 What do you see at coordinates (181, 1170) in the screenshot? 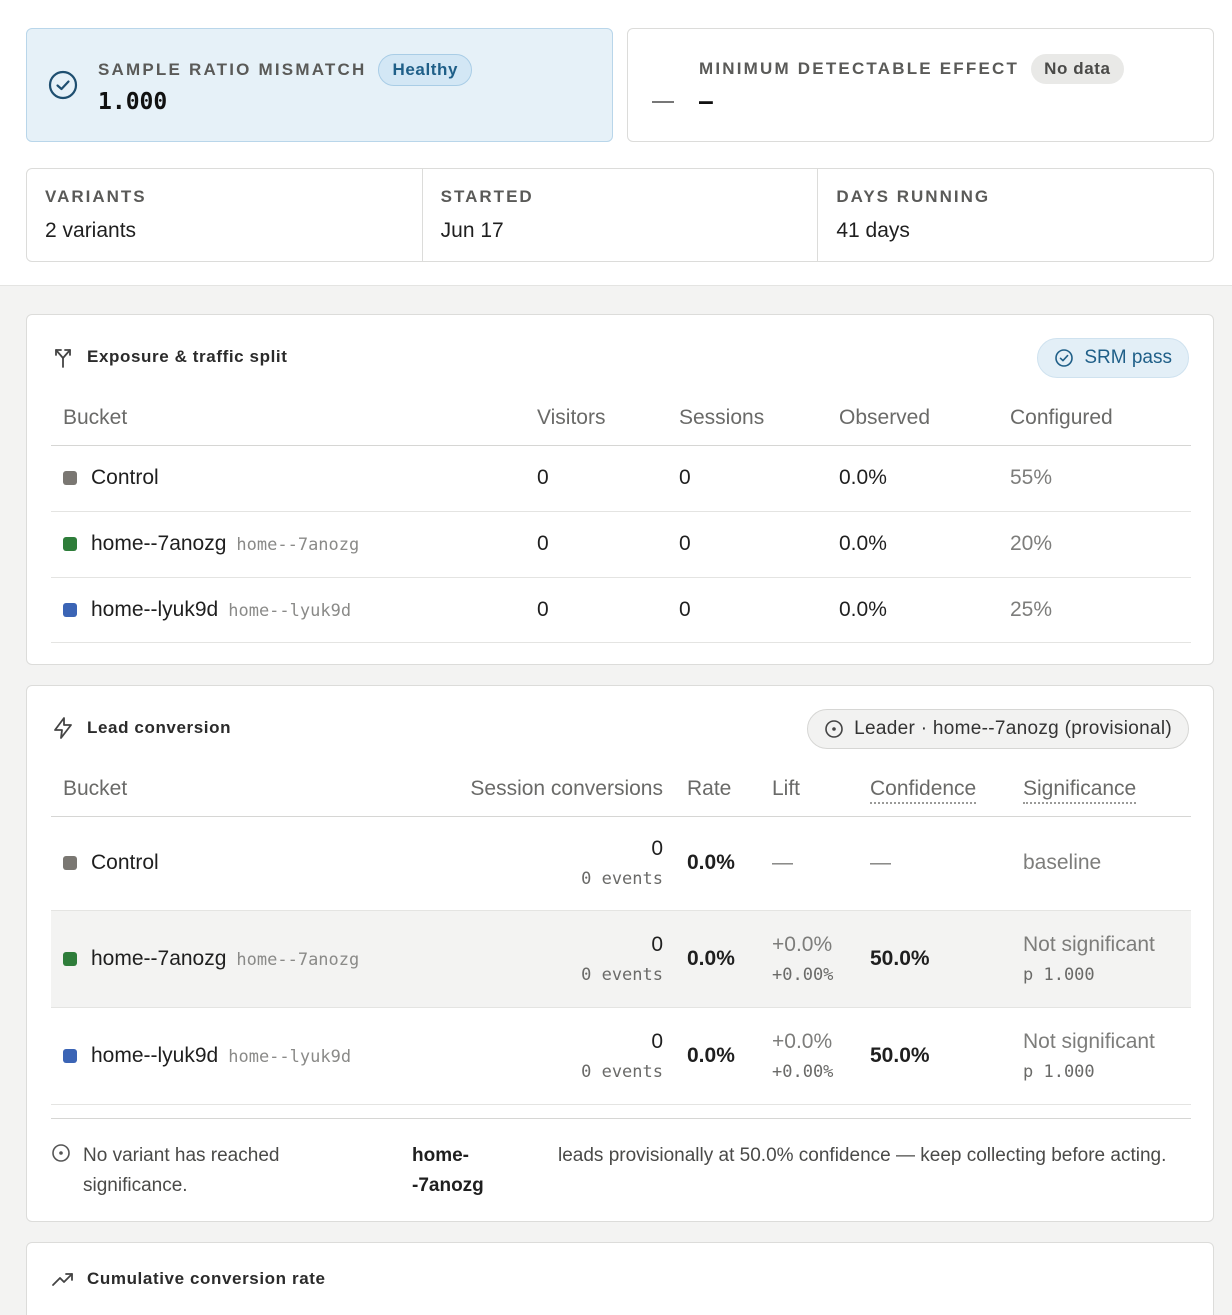
I see `note-text: No variant has reached significance.` at bounding box center [181, 1170].